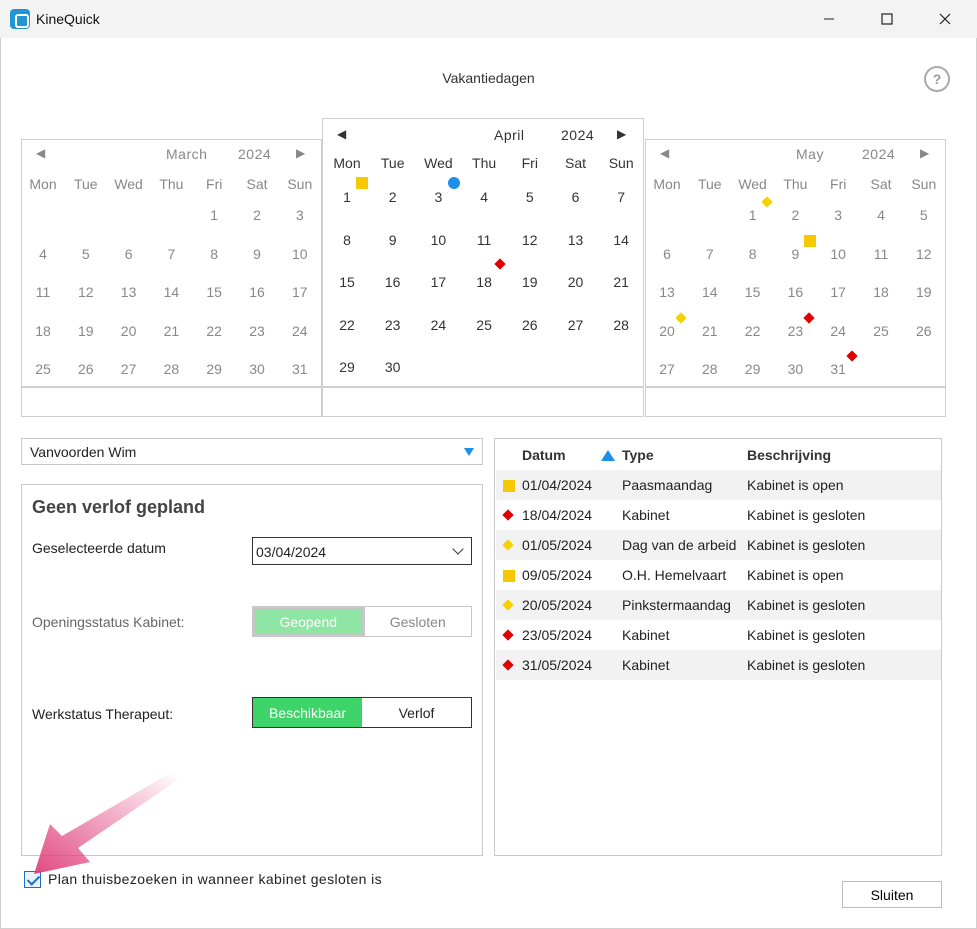 Image resolution: width=977 pixels, height=929 pixels. I want to click on maximize-button, so click(887, 19).